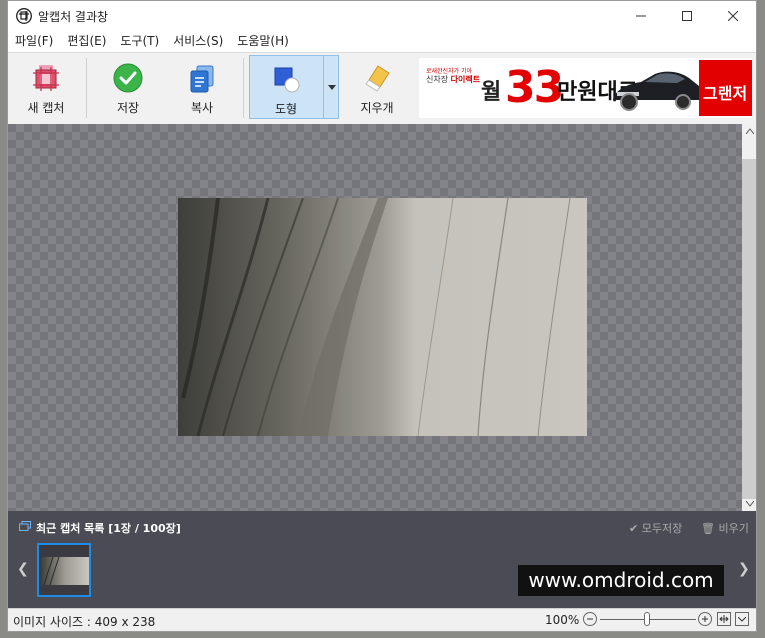 The width and height of the screenshot is (765, 638). I want to click on ad-amount: 33, so click(534, 87).